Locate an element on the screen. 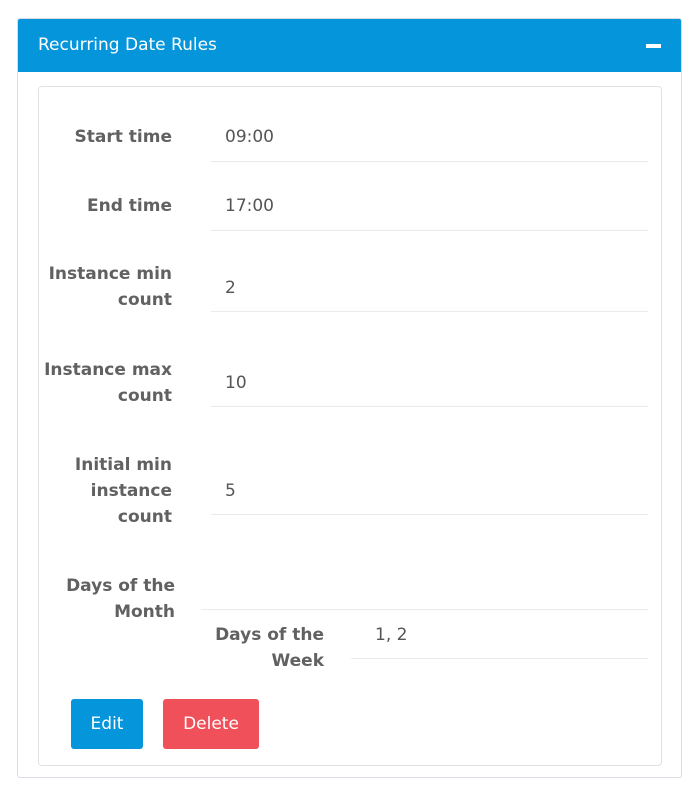 This screenshot has height=796, width=700. group-divider is located at coordinates (424, 609).